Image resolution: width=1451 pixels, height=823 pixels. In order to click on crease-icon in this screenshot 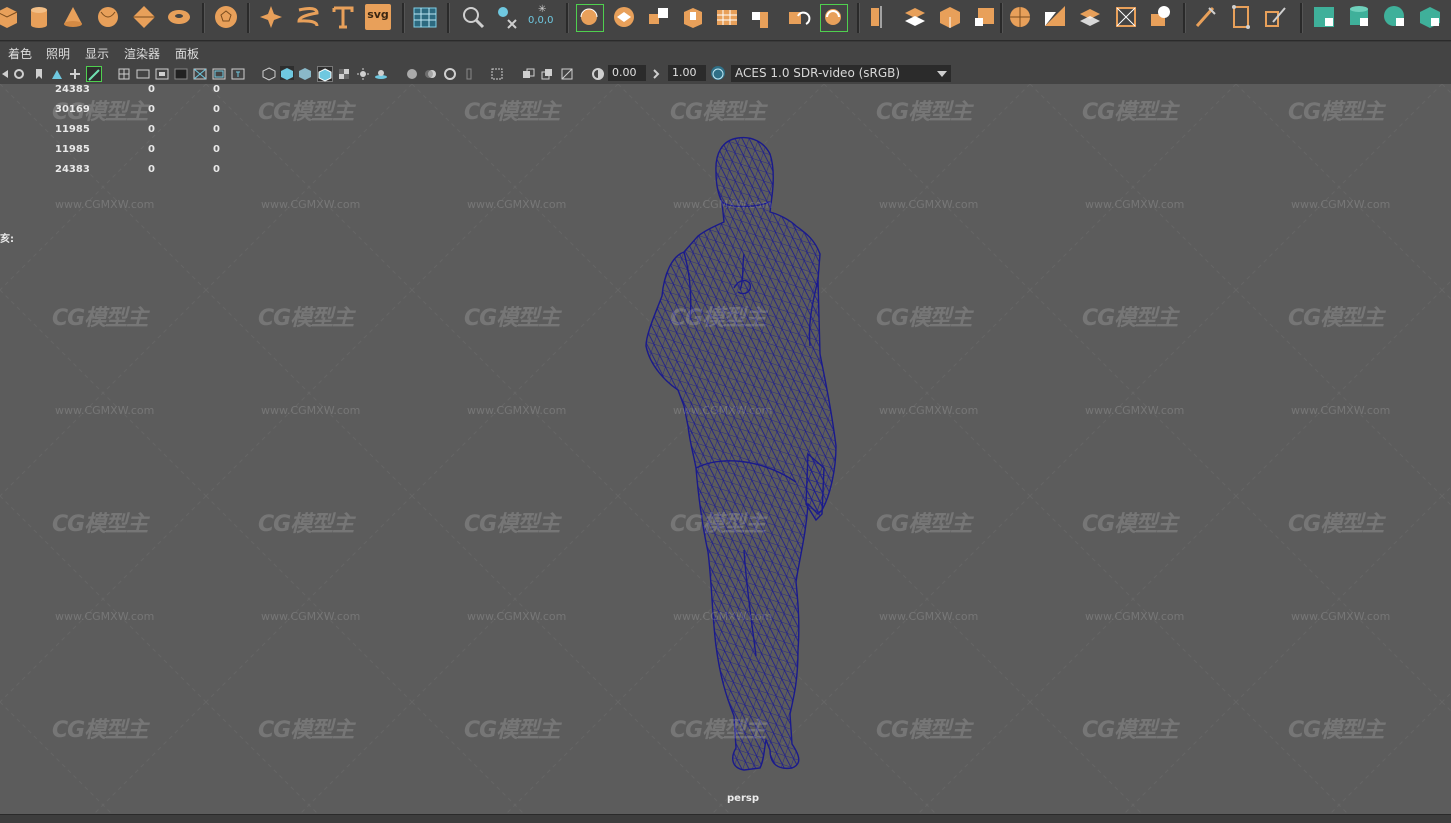, I will do `click(1090, 17)`.